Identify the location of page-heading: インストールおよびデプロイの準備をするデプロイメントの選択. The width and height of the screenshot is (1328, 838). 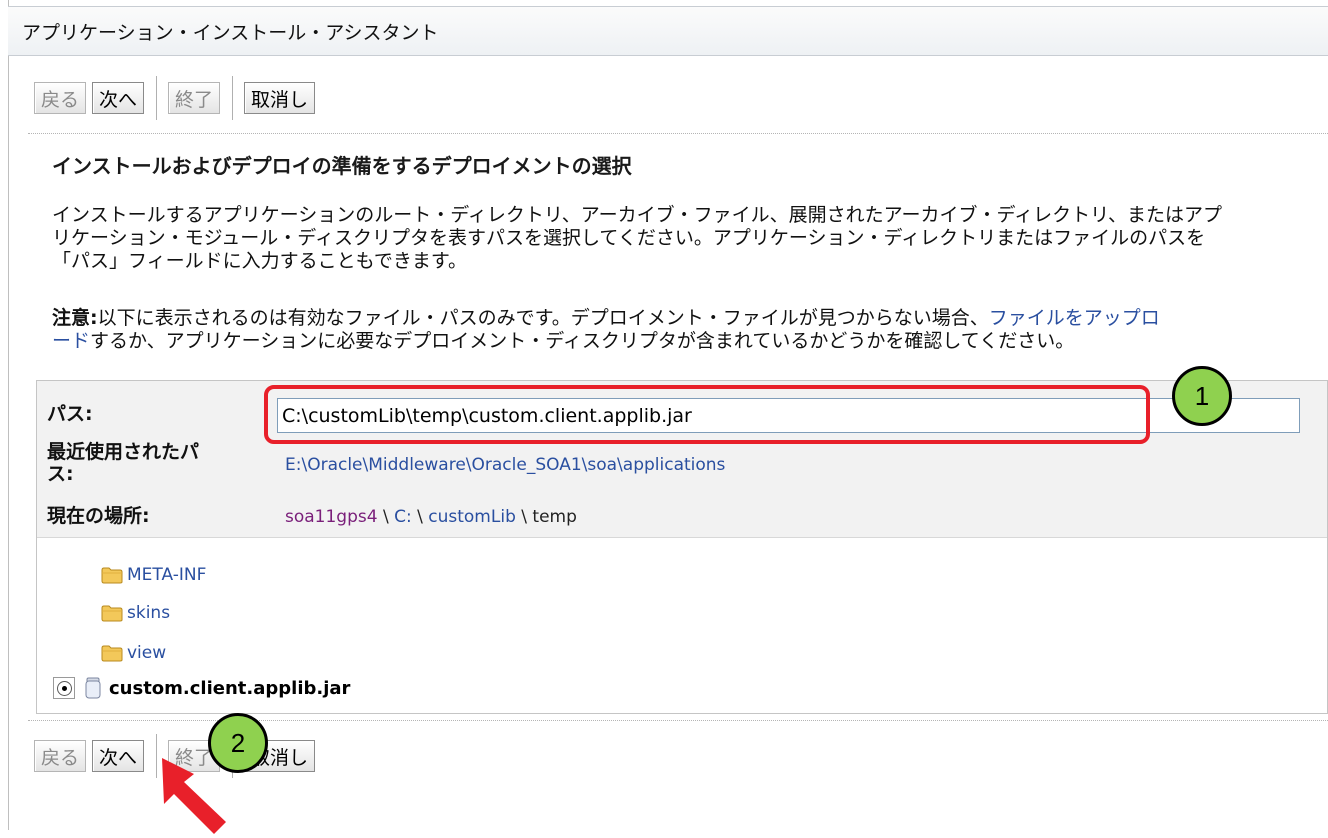
(342, 166).